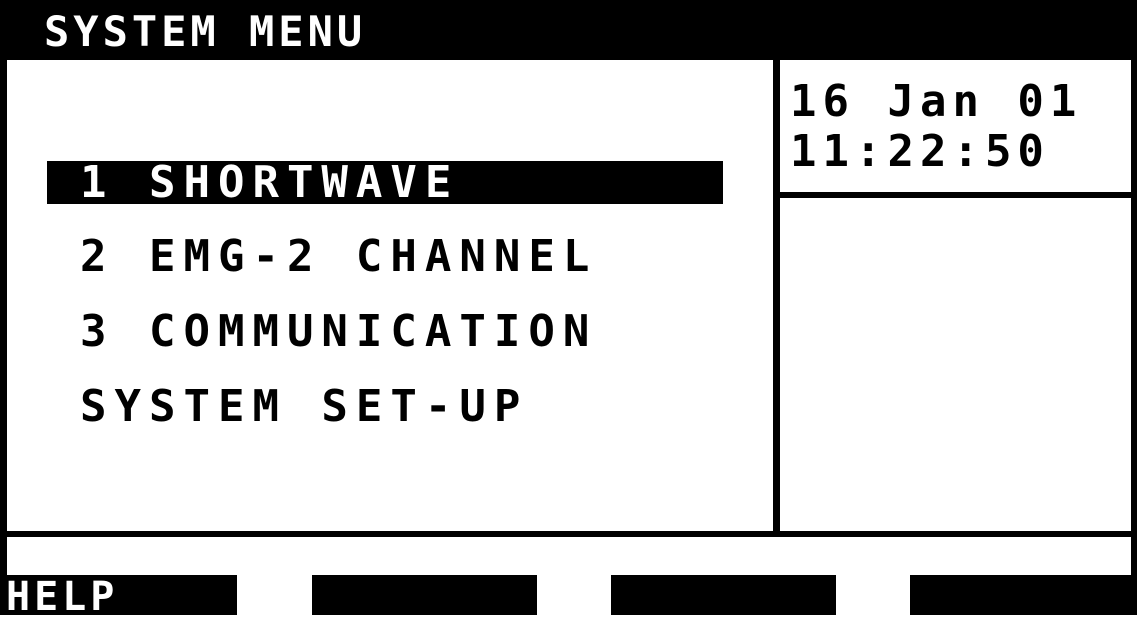 The height and width of the screenshot is (620, 1137). Describe the element at coordinates (936, 101) in the screenshot. I see `date-display: 16 Jan 01` at that location.